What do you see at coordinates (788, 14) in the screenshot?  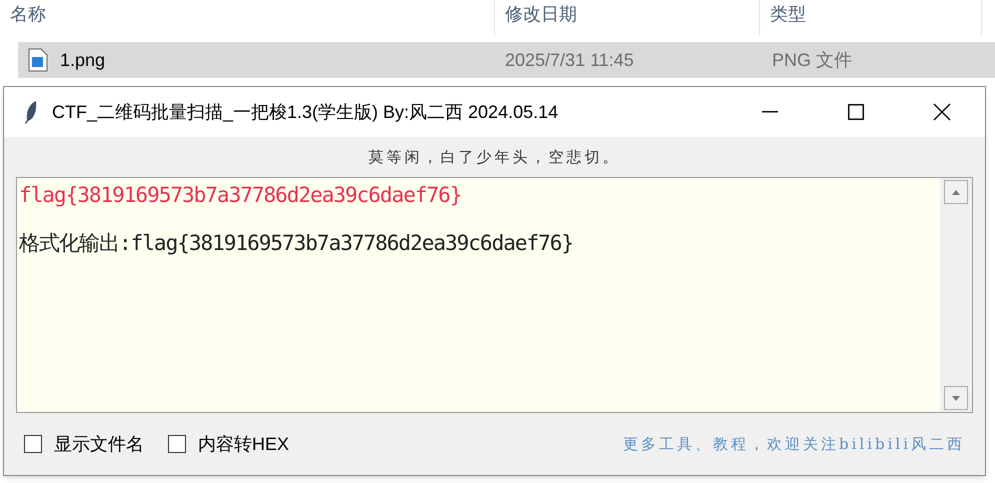 I see `column-header: 类型` at bounding box center [788, 14].